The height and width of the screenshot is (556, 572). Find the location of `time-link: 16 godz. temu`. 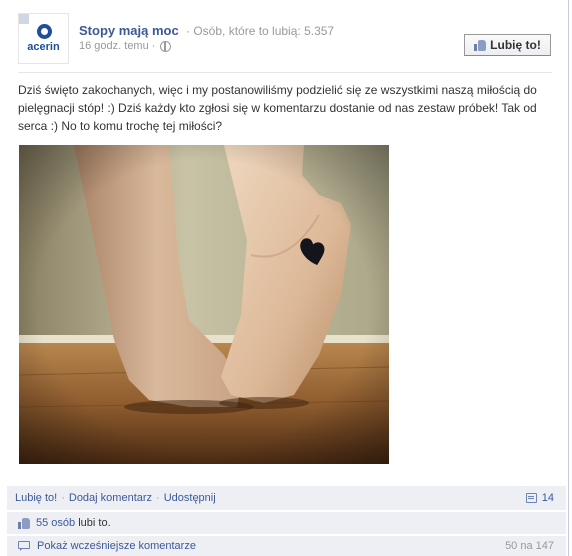

time-link: 16 godz. temu is located at coordinates (114, 46).